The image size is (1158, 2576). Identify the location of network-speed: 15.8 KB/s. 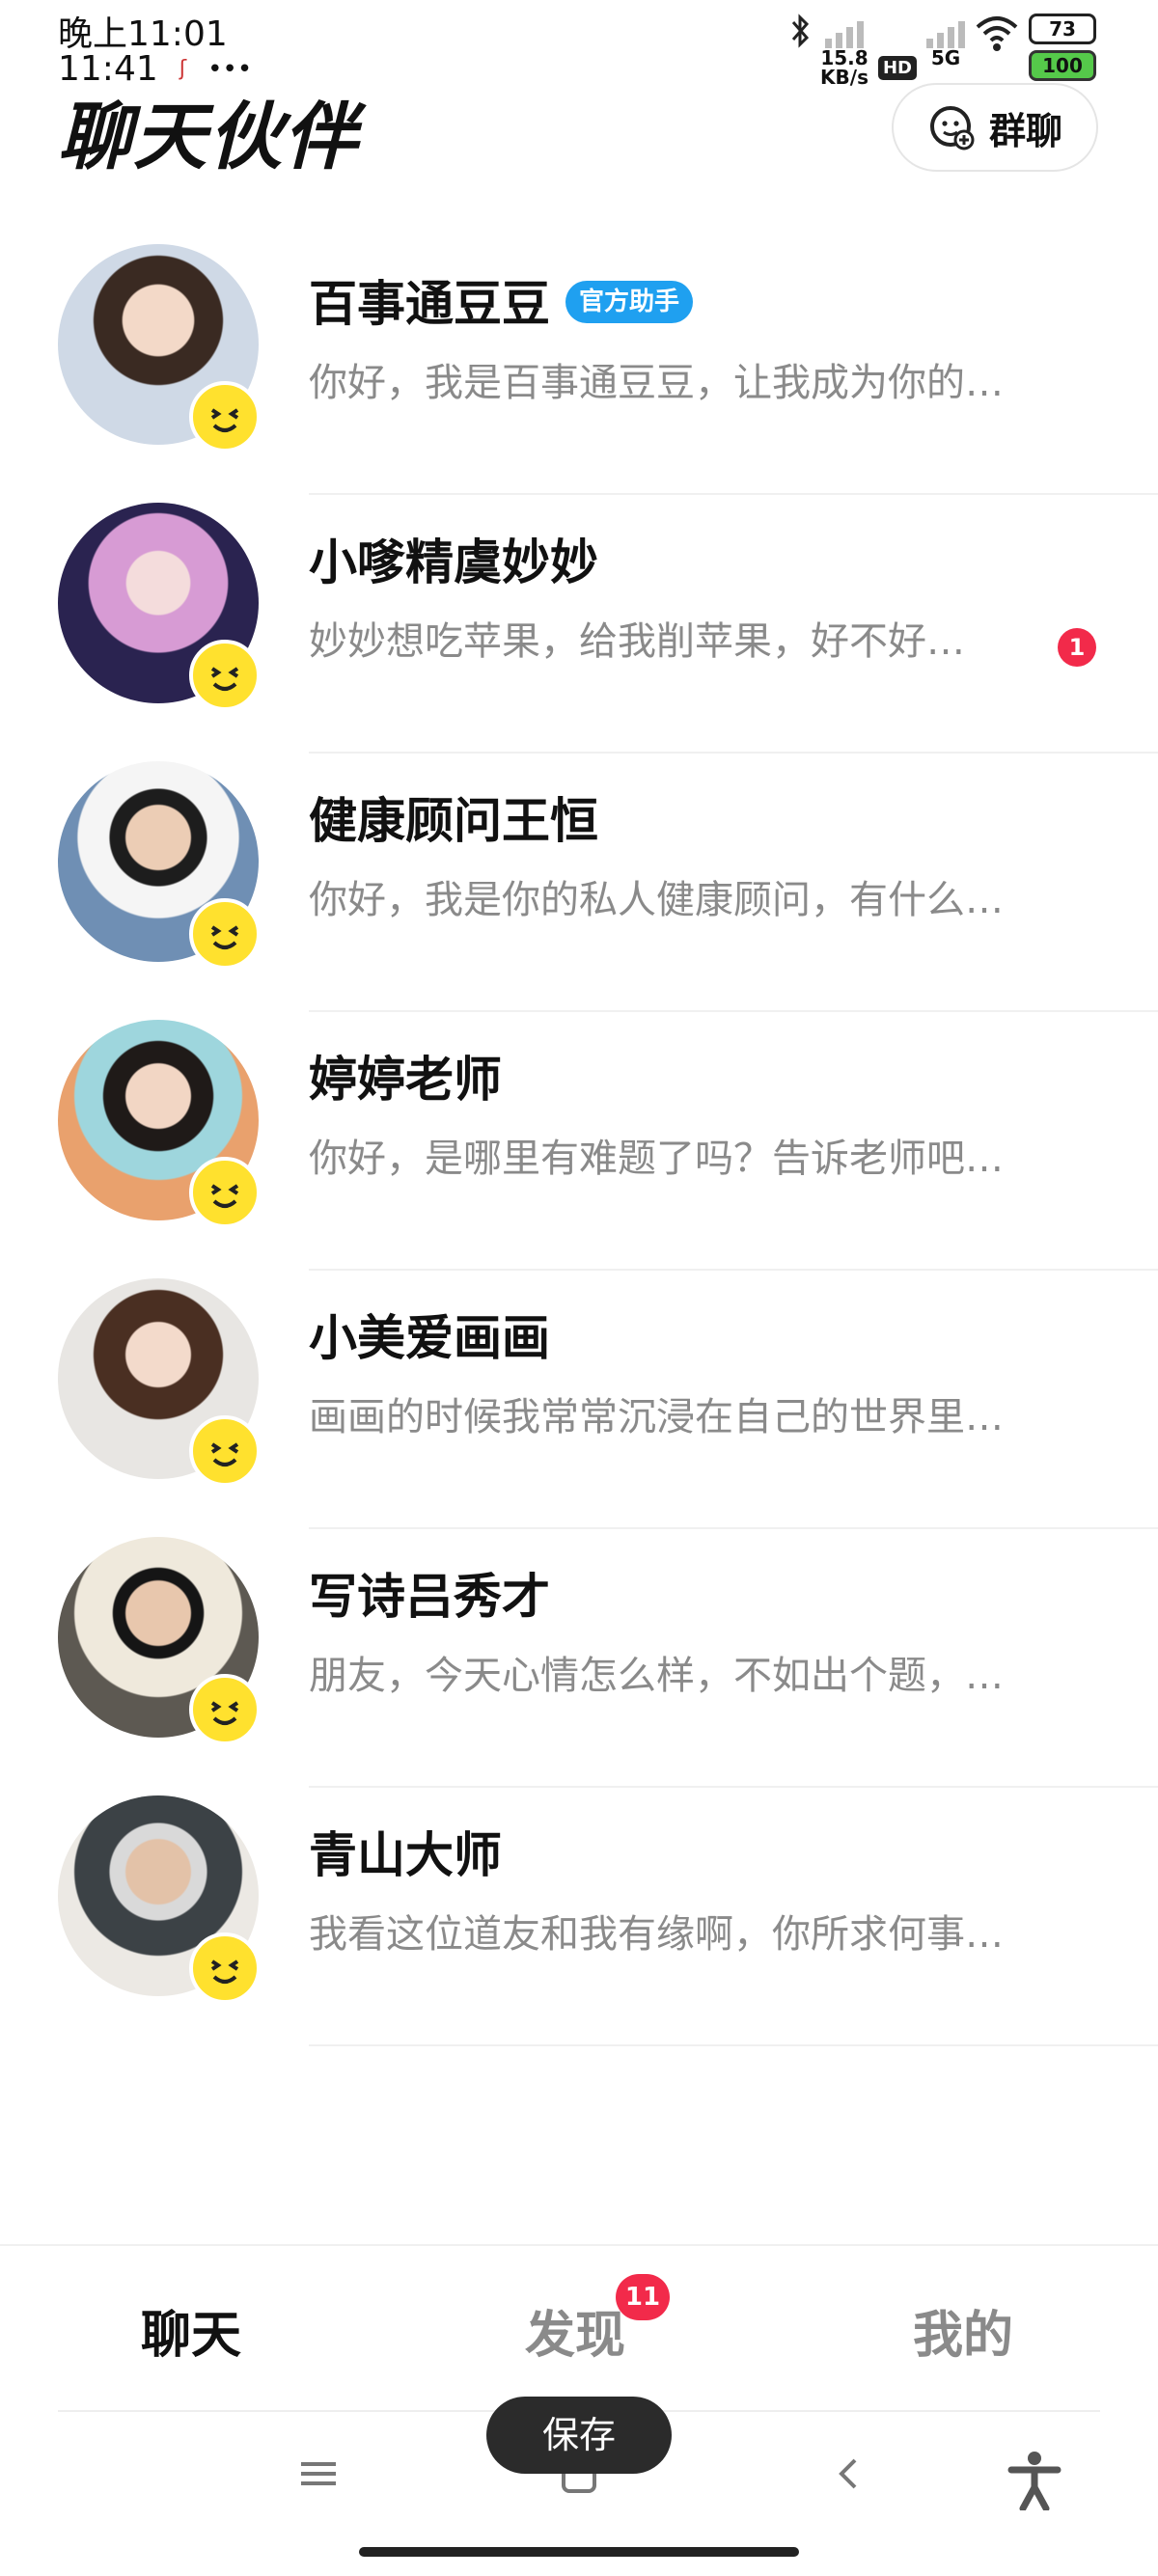
(844, 51).